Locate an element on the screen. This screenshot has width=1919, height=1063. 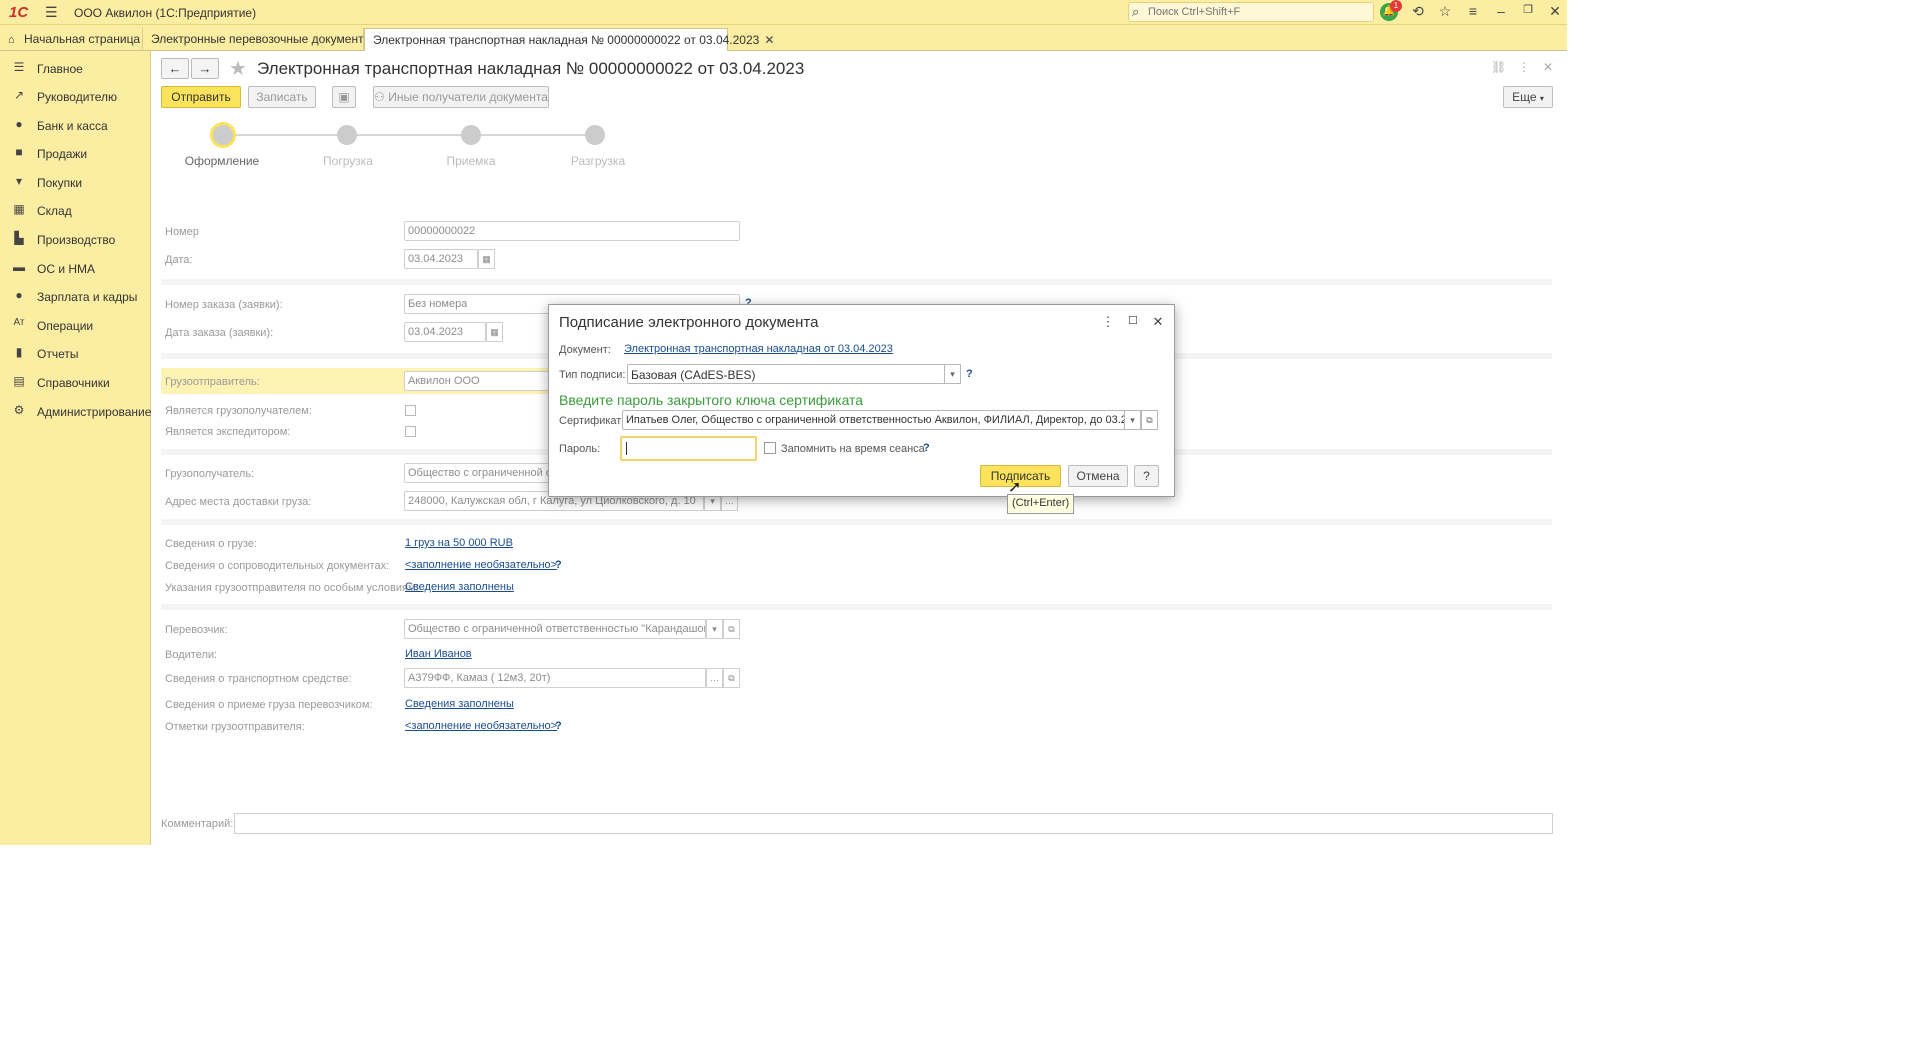
sidebar-item-admin: ⚙ Администрирование is located at coordinates (76, 410).